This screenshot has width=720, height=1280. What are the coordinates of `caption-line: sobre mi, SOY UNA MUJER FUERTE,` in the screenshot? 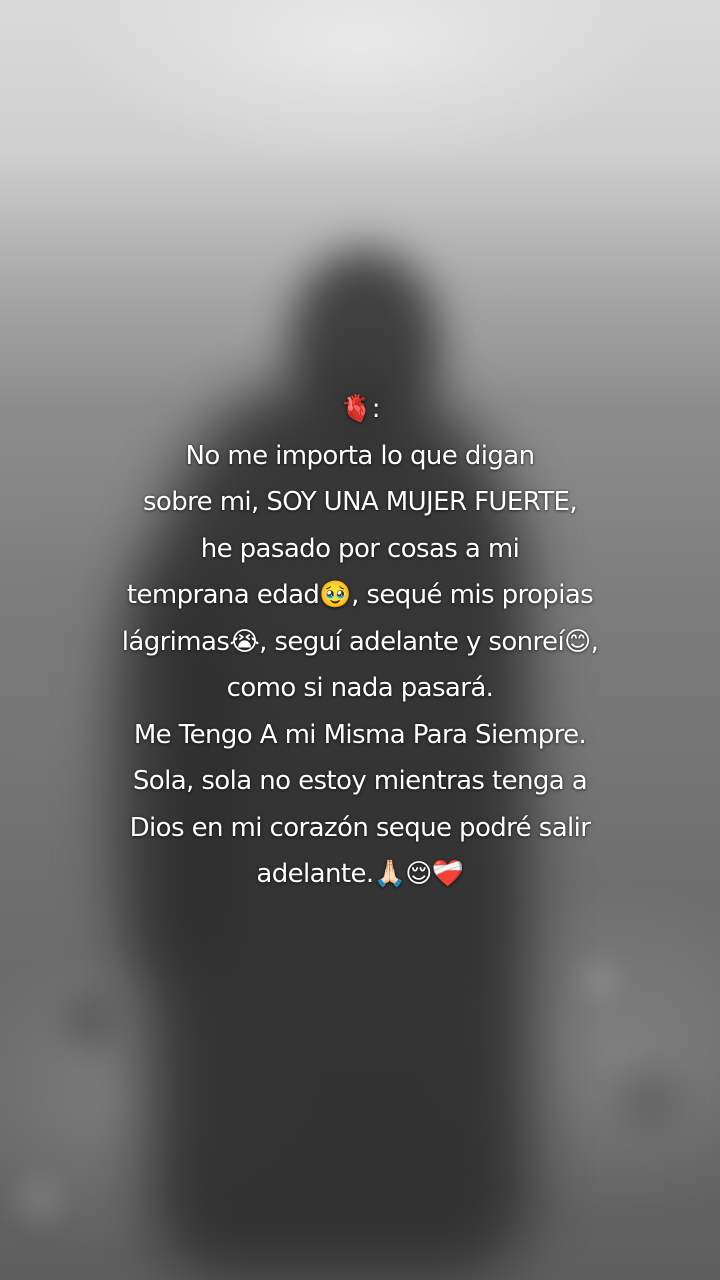 It's located at (360, 502).